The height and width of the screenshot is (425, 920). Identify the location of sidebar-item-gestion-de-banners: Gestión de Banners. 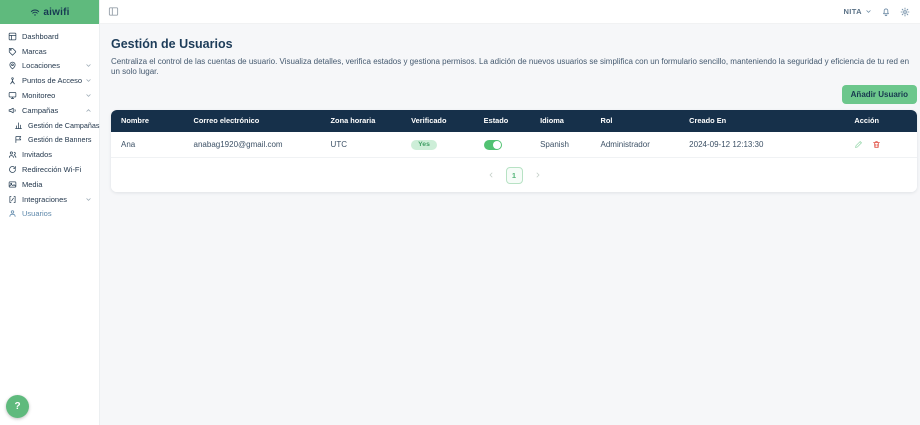
(49, 140).